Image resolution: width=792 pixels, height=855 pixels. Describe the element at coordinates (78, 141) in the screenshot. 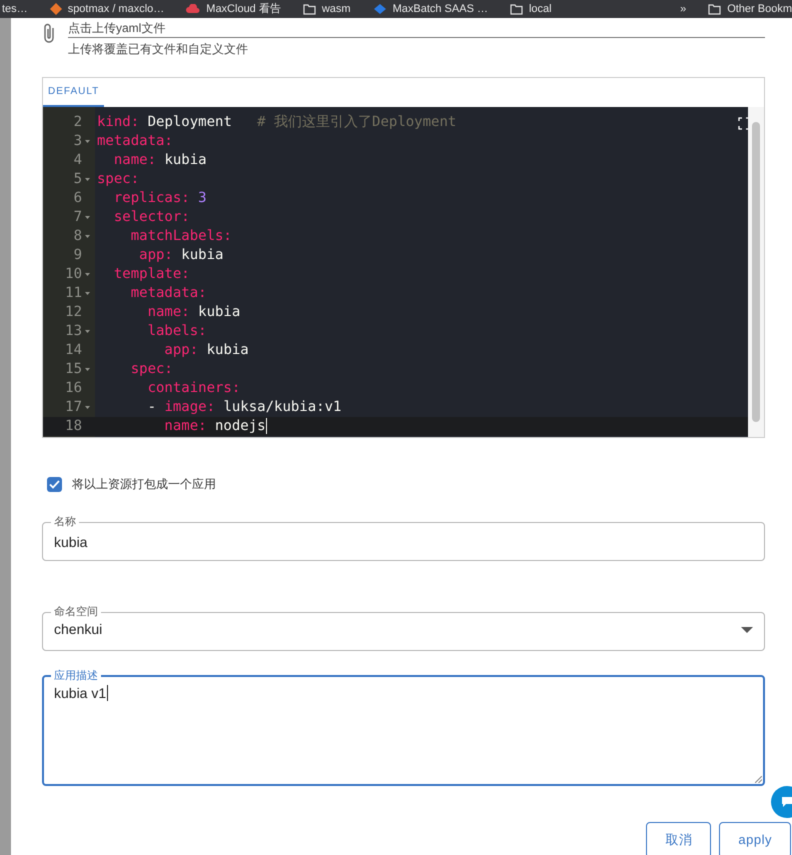

I see `line-number: 3` at that location.